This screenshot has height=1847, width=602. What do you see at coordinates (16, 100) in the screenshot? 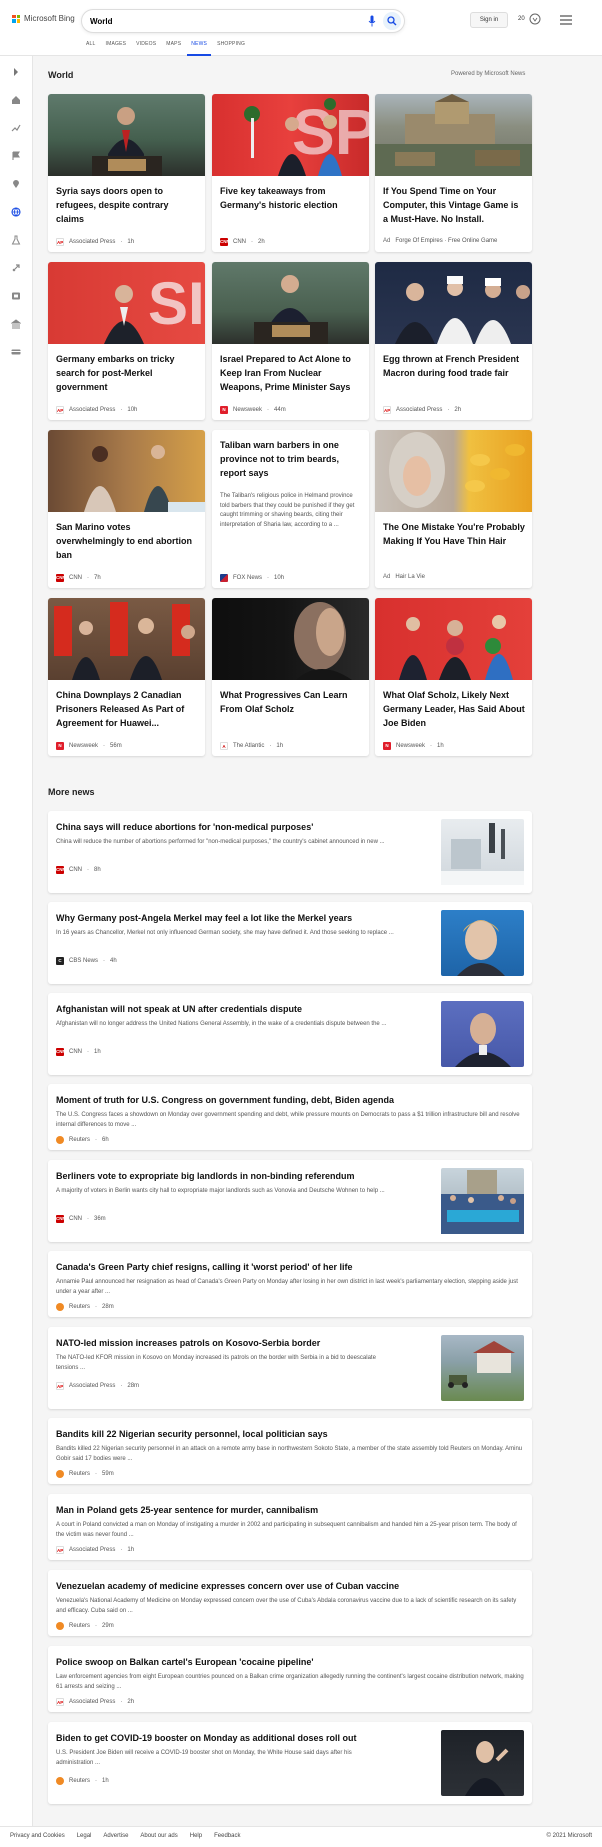
I see `home-icon` at bounding box center [16, 100].